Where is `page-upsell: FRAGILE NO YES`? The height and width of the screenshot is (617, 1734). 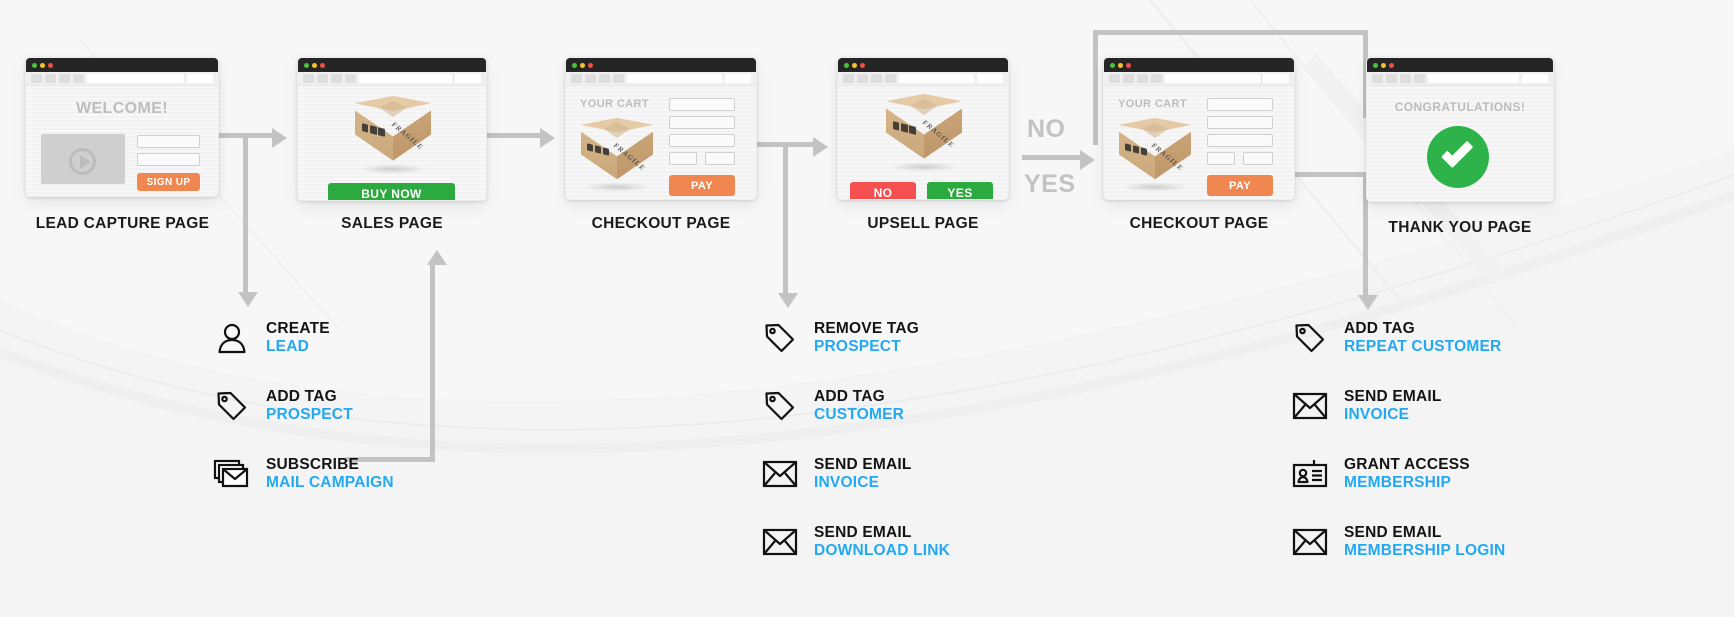 page-upsell: FRAGILE NO YES is located at coordinates (923, 128).